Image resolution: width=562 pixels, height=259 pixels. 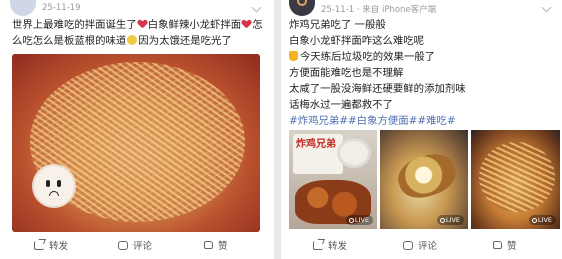 I want to click on thumbnail-1: 炸鸡兄弟 LIVE, so click(x=333, y=179).